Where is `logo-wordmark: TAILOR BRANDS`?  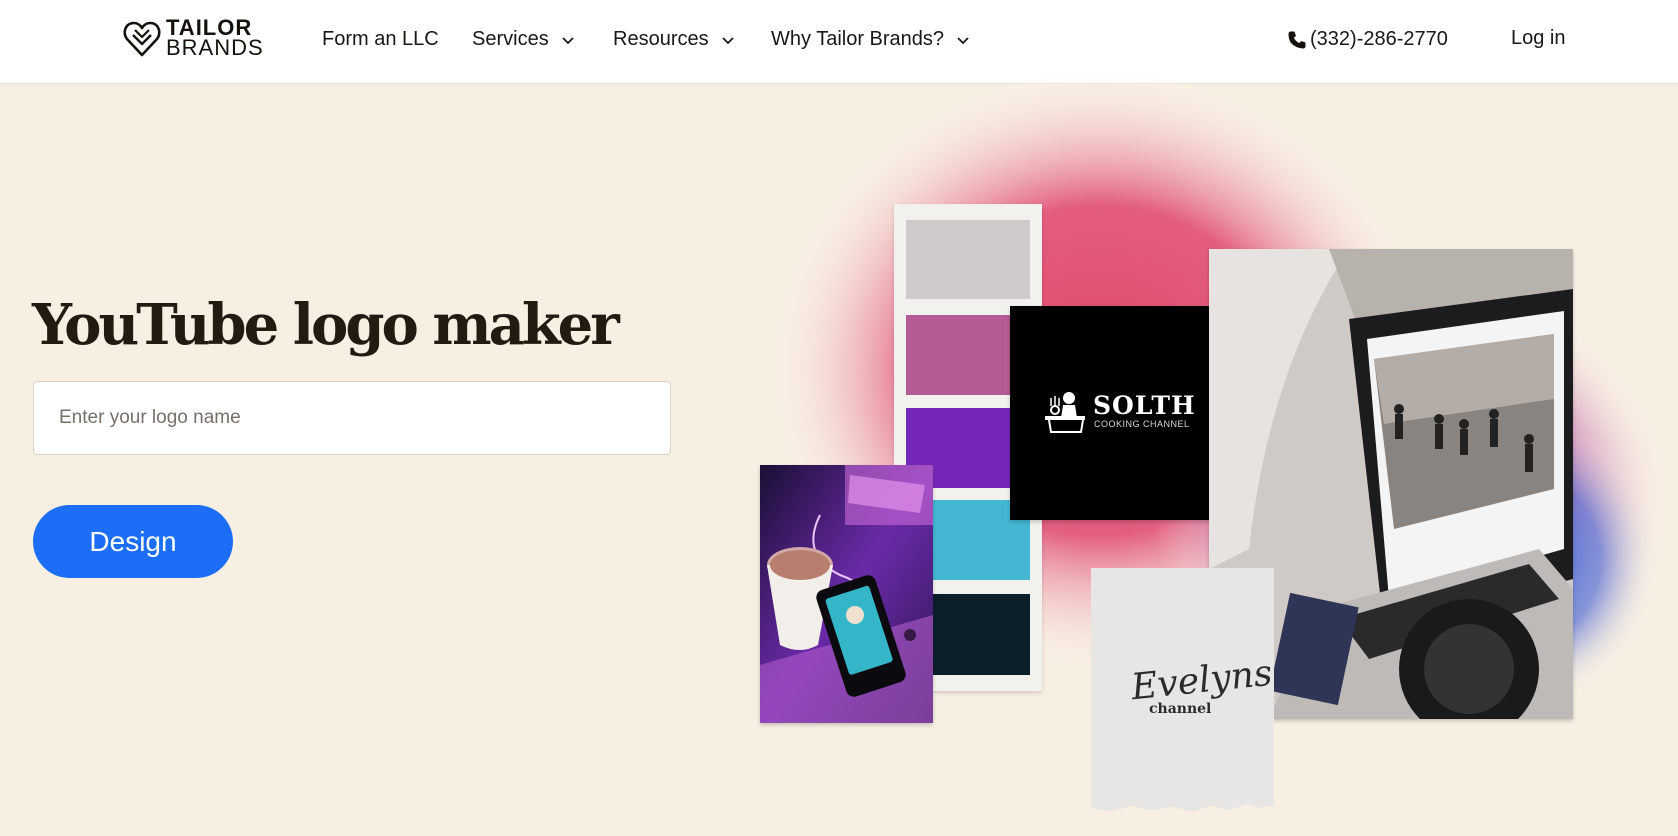
logo-wordmark: TAILOR BRANDS is located at coordinates (215, 38).